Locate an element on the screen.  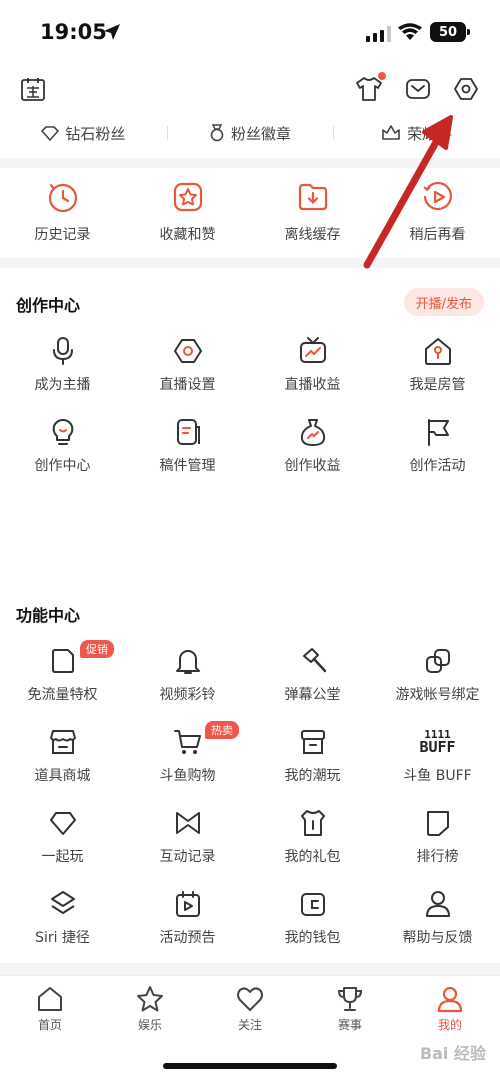
section-gap is located at coordinates (250, 263).